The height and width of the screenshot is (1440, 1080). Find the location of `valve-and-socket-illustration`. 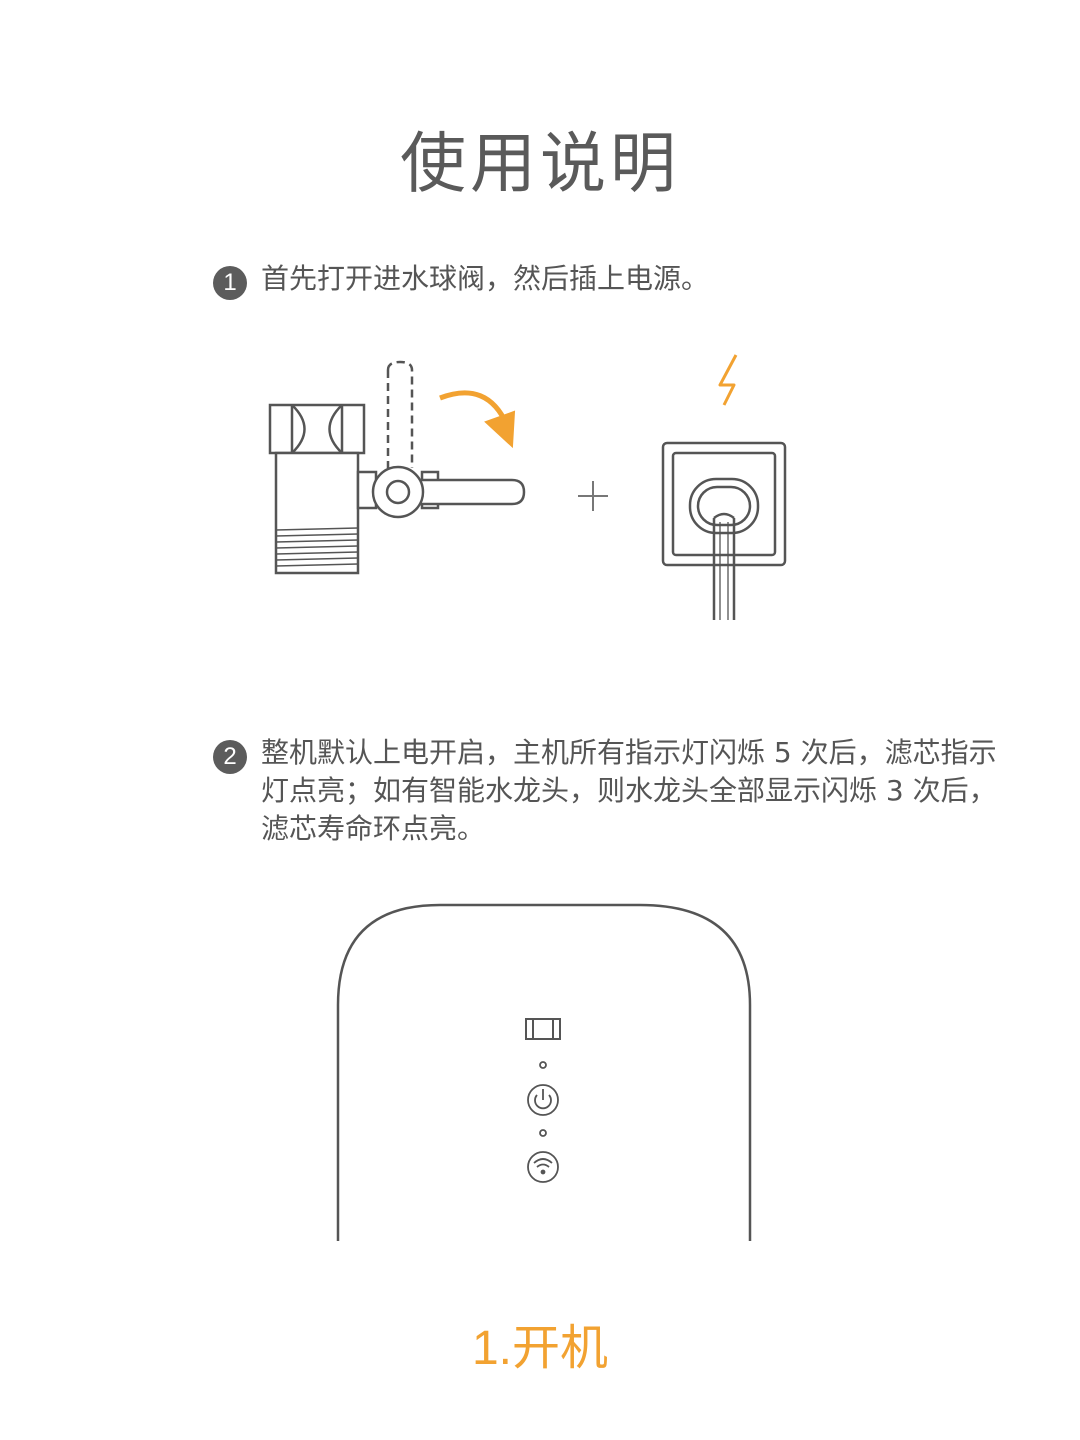

valve-and-socket-illustration is located at coordinates (532, 497).